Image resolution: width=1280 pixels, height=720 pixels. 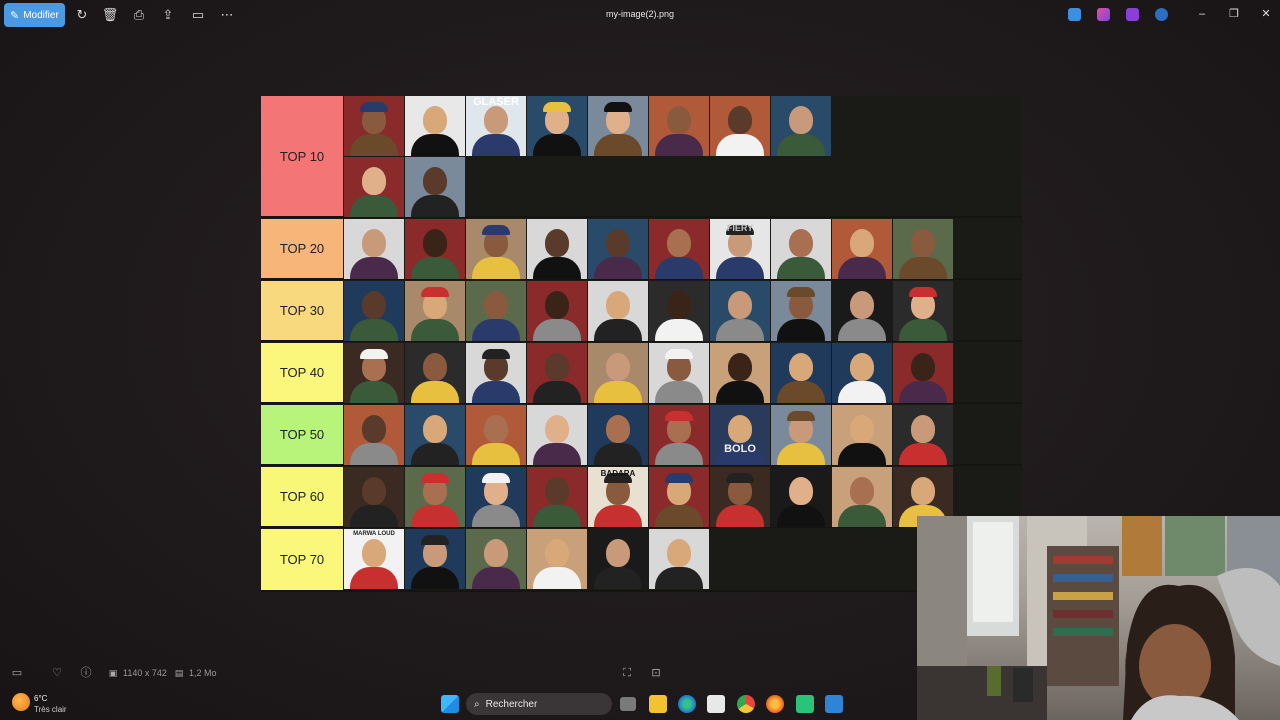 What do you see at coordinates (17, 673) in the screenshot?
I see `filmstrip-icon: ▭` at bounding box center [17, 673].